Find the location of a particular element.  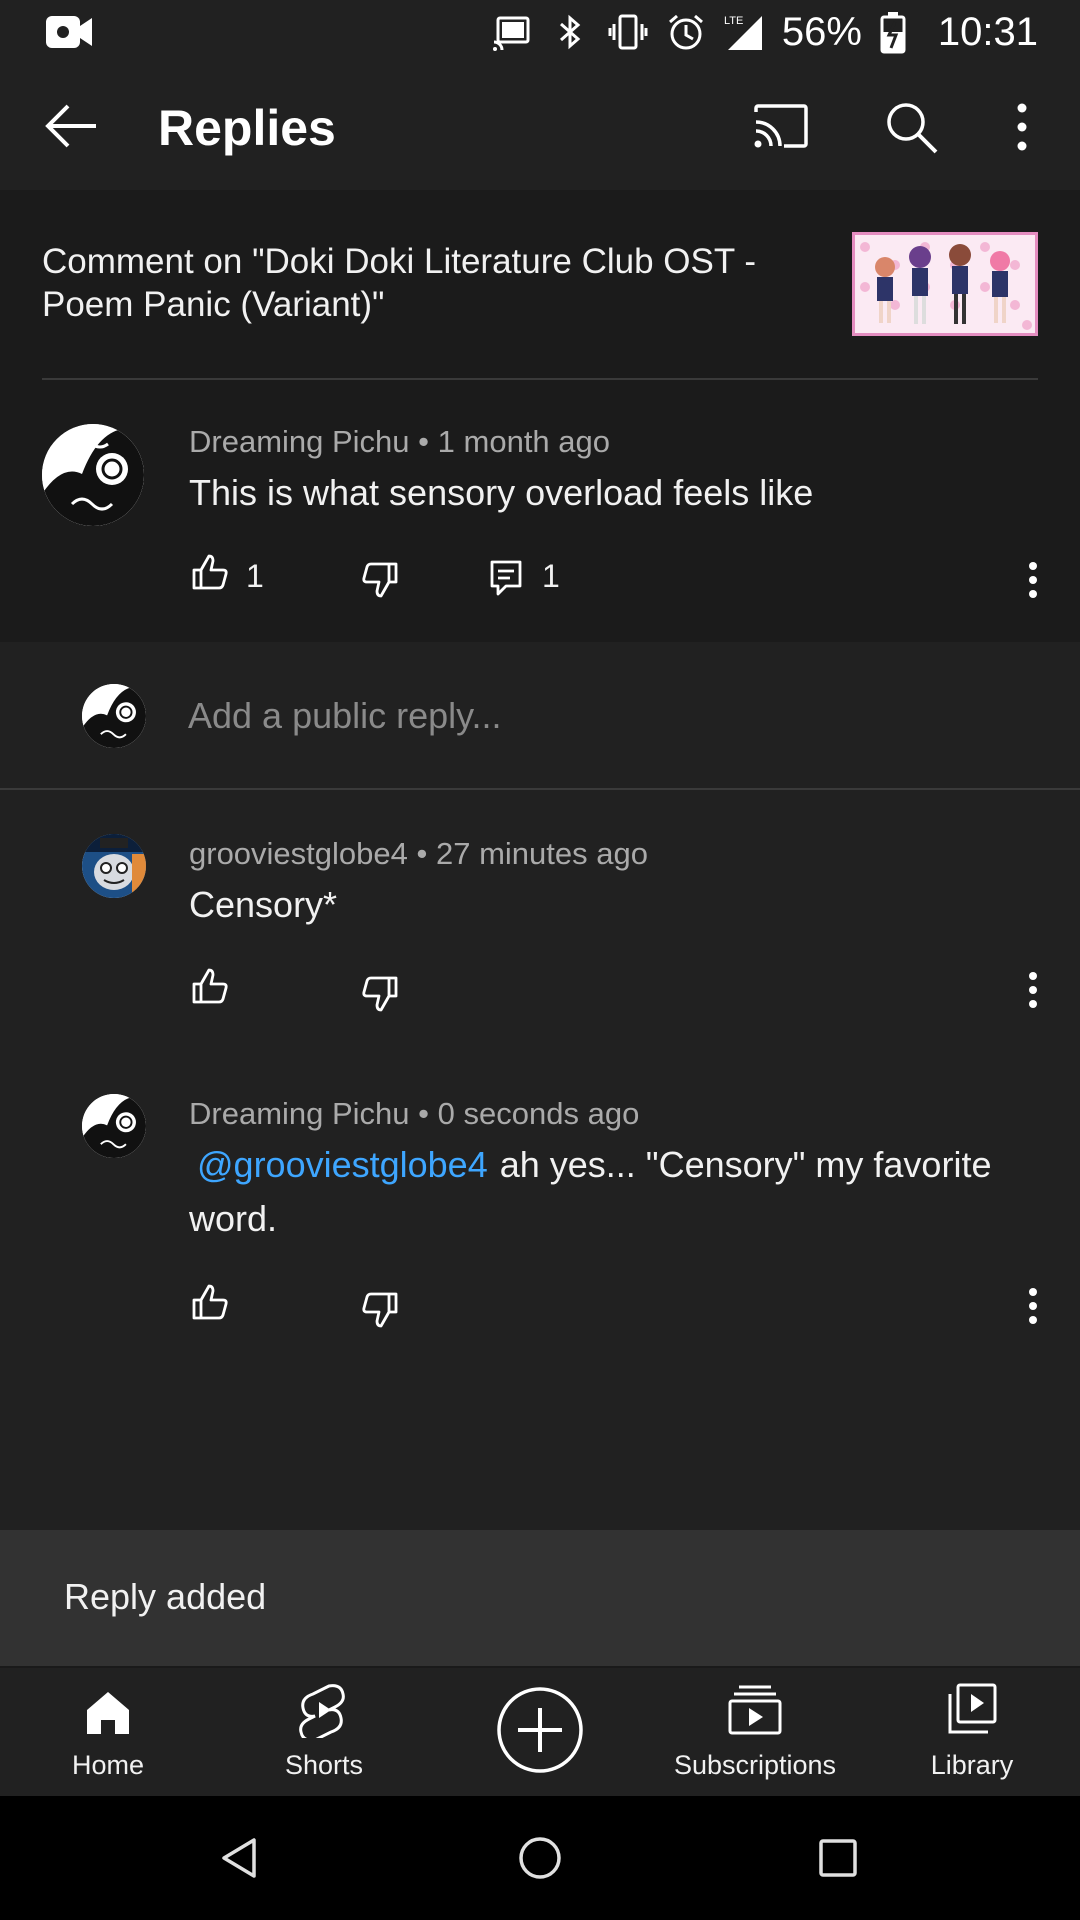

system-home-icon is located at coordinates (540, 1858).